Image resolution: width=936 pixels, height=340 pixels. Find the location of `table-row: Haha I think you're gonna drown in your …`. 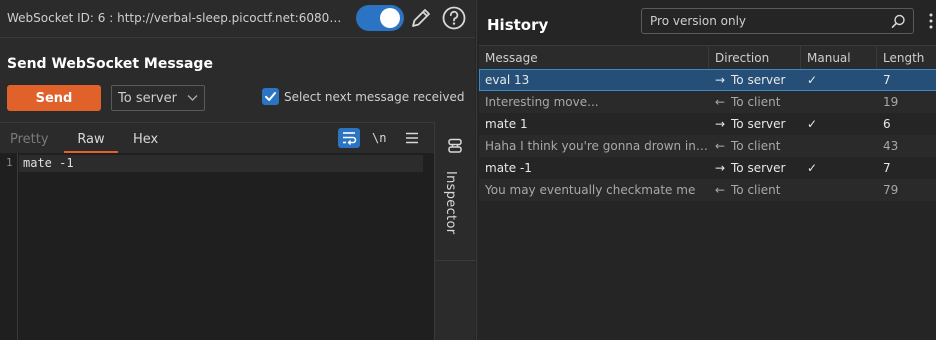

table-row: Haha I think you're gonna drown in your … is located at coordinates (707, 146).